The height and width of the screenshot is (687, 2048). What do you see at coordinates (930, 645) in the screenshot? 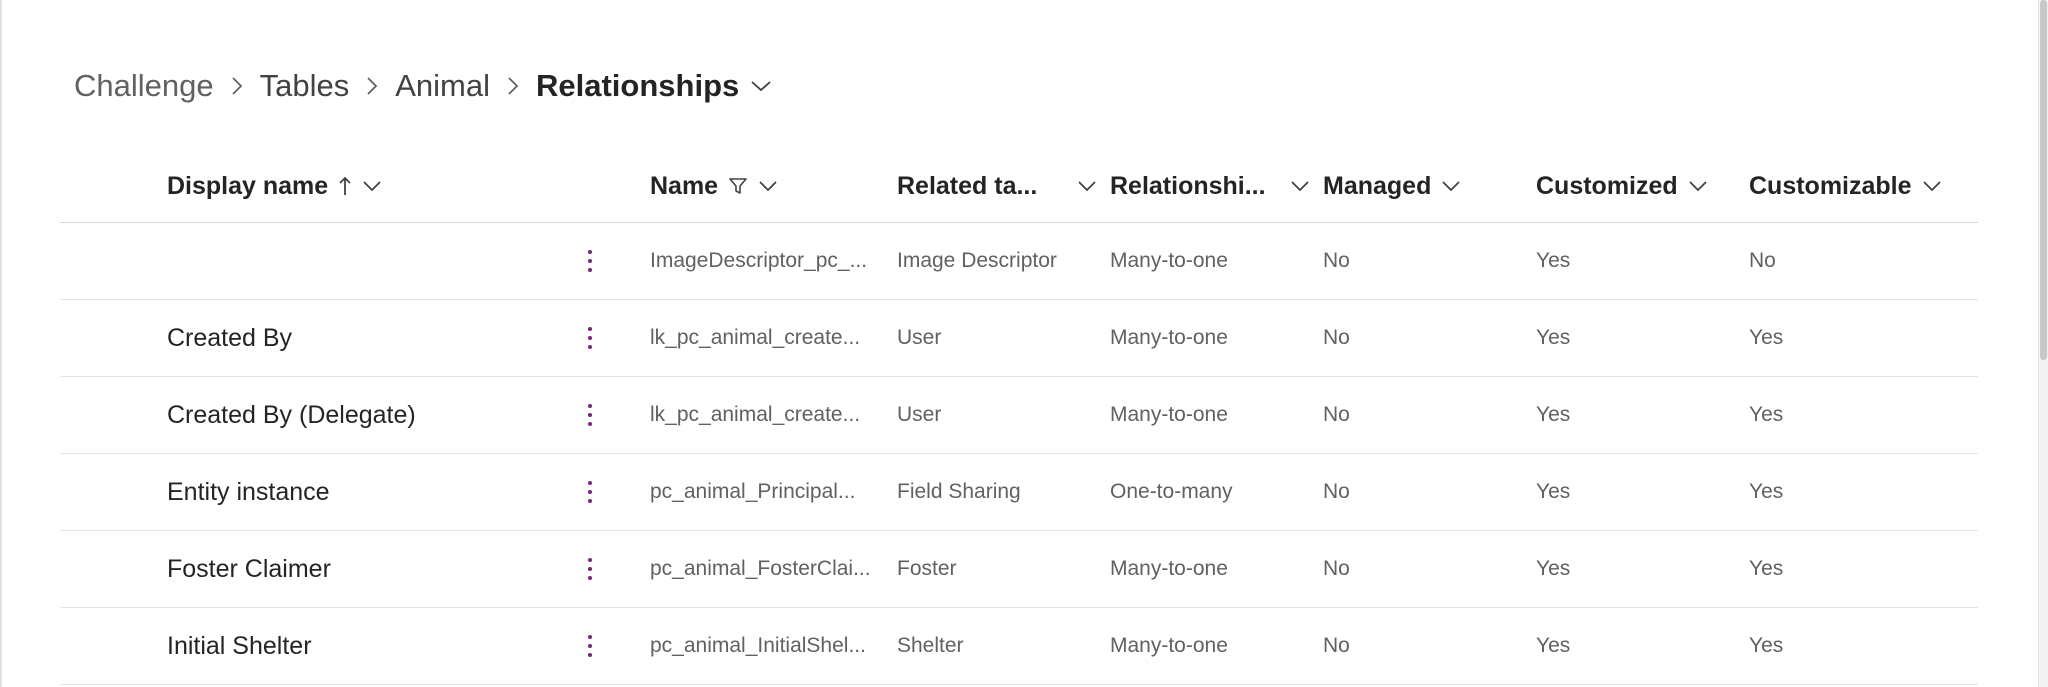
I see `cell-related-table: Shelter` at bounding box center [930, 645].